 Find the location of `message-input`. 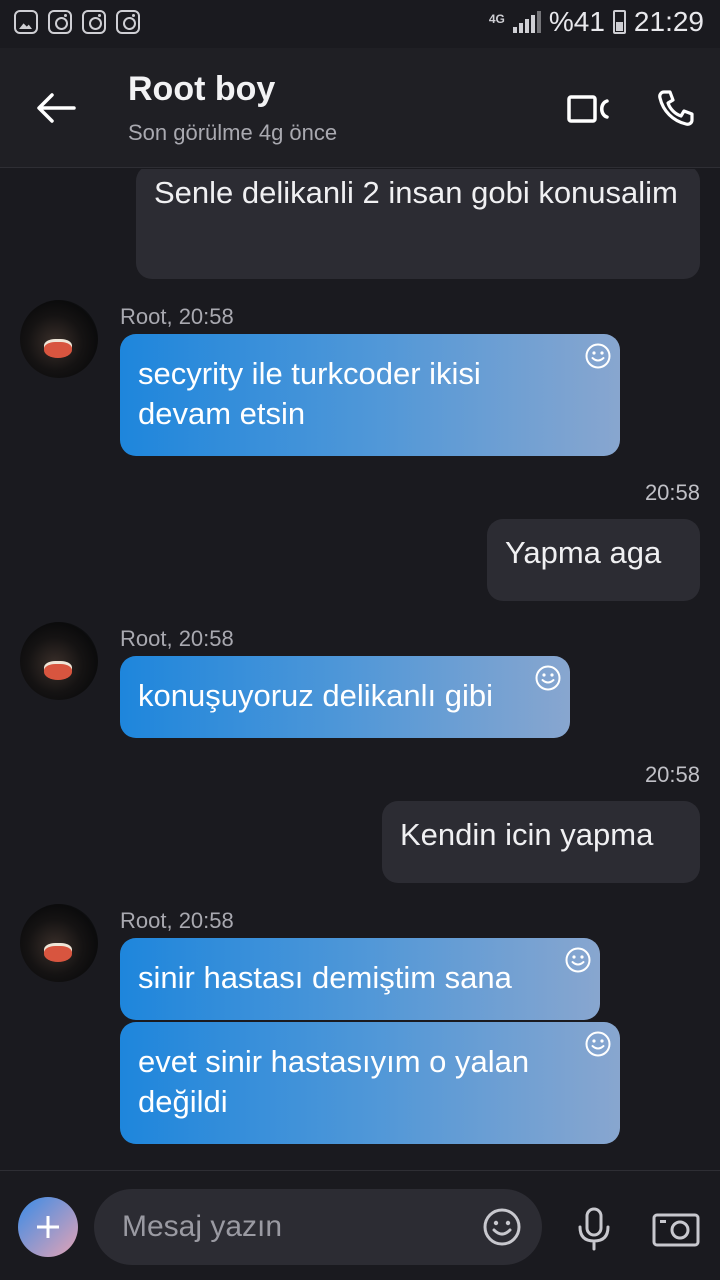

message-input is located at coordinates (292, 1227).